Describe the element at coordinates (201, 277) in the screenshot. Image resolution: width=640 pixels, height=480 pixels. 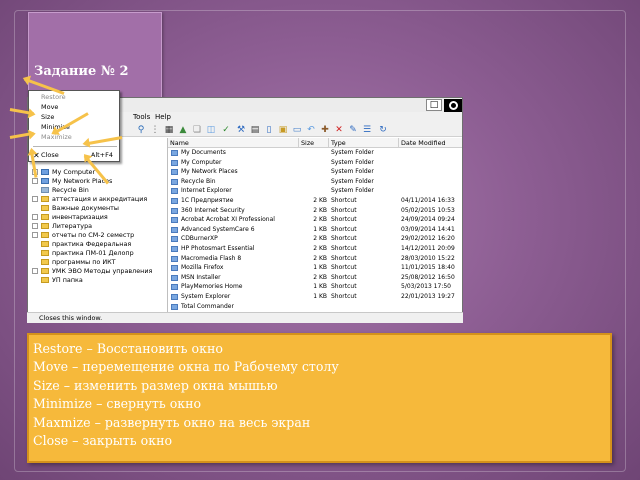
I see `cell-name: MSN Installer` at that location.